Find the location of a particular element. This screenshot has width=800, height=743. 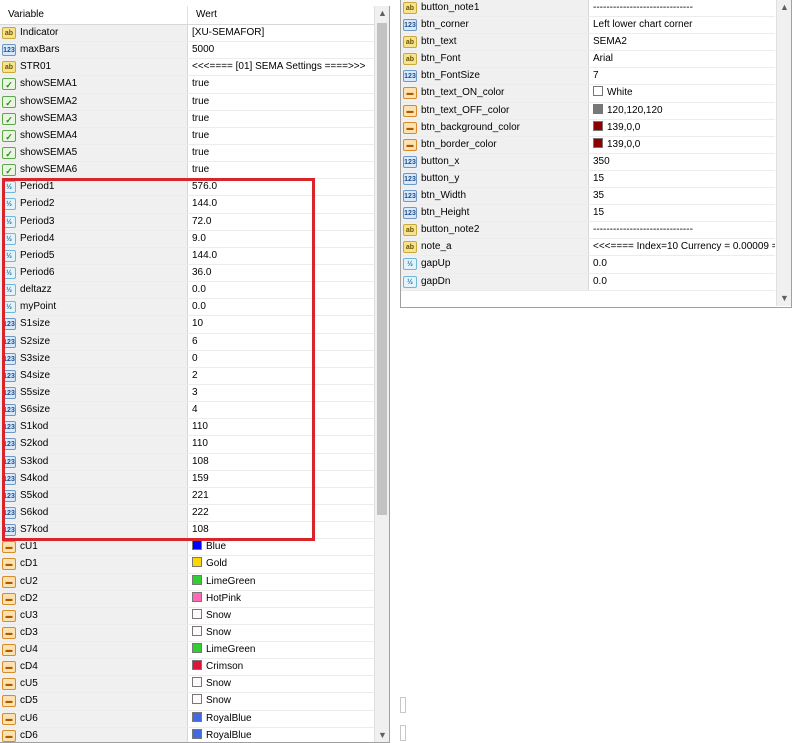

value-cell: SEMA2 is located at coordinates (682, 42).